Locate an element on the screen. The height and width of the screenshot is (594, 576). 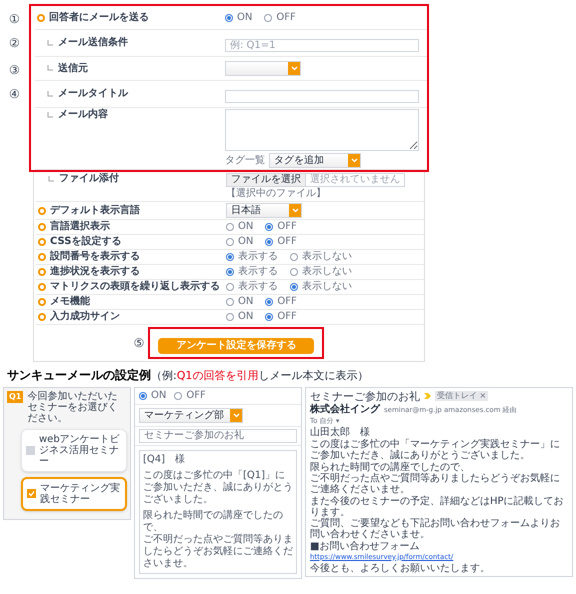
body-line: ご不明だった点やご質問等ありましたらどうぞお気軽にご連絡くださいませ。 is located at coordinates (218, 552).